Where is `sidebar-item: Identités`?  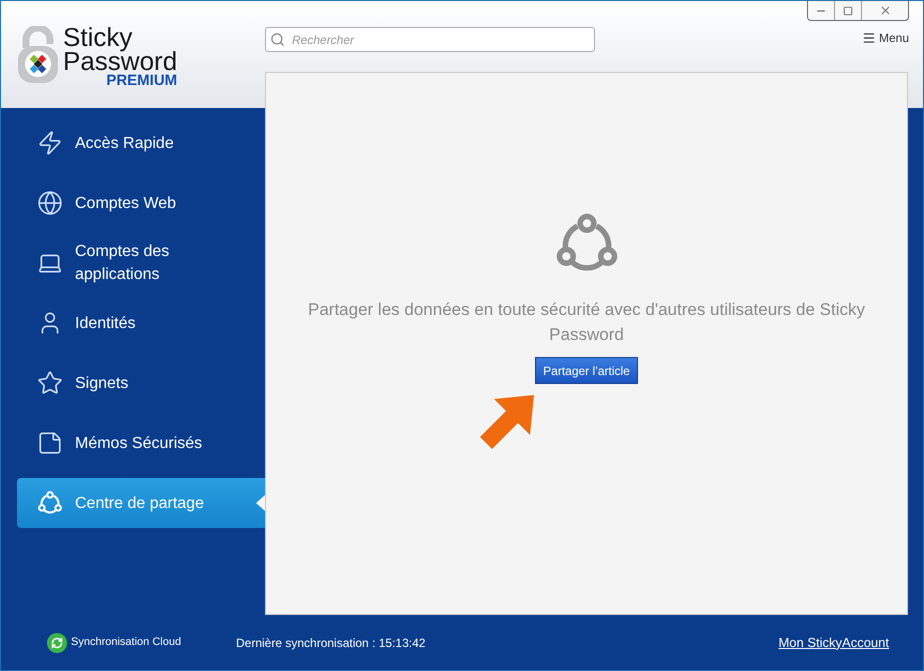 sidebar-item: Identités is located at coordinates (141, 323).